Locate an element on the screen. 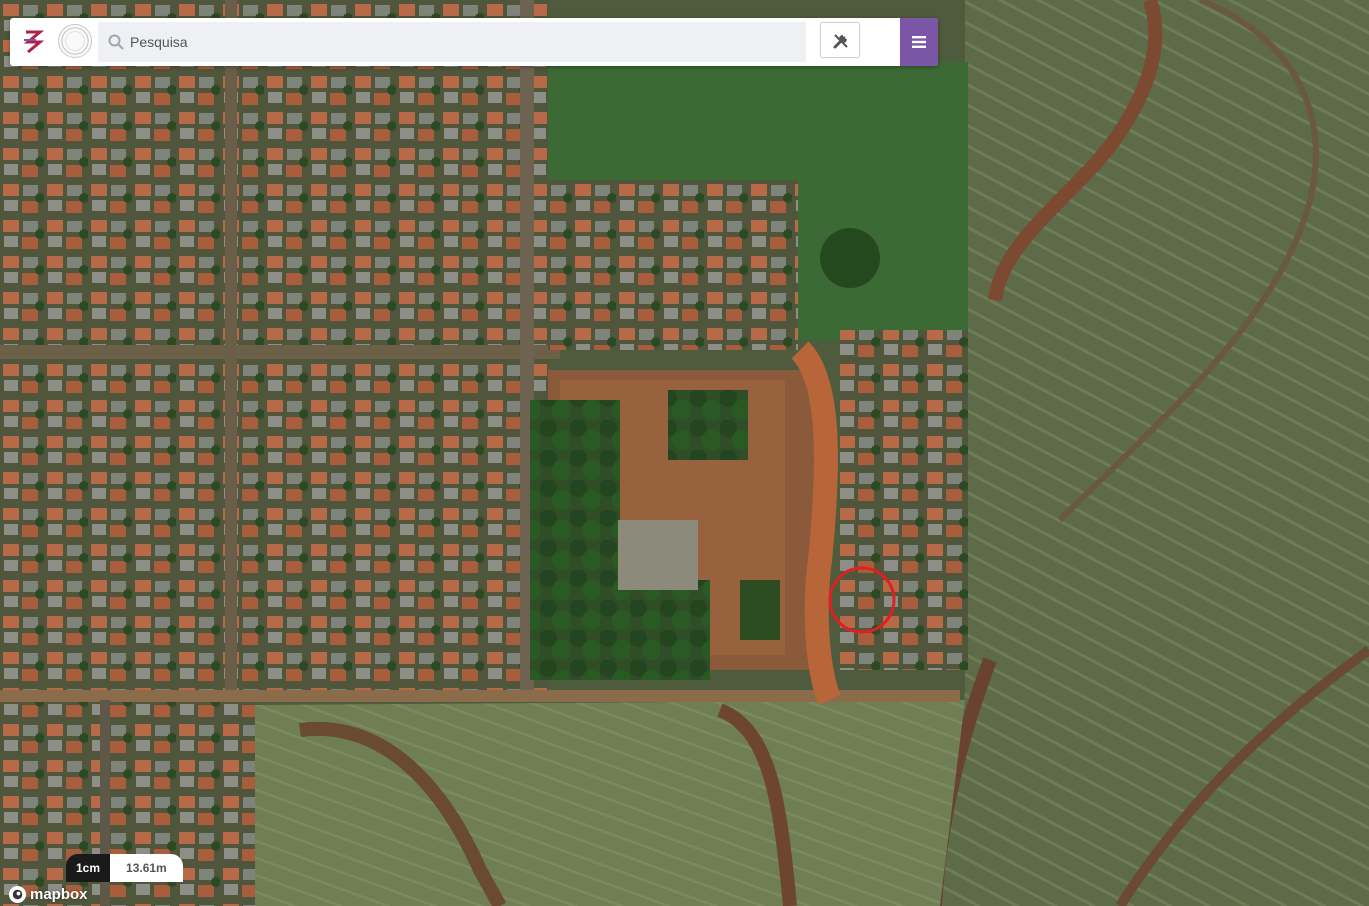 The width and height of the screenshot is (1369, 906). search-icon is located at coordinates (116, 42).